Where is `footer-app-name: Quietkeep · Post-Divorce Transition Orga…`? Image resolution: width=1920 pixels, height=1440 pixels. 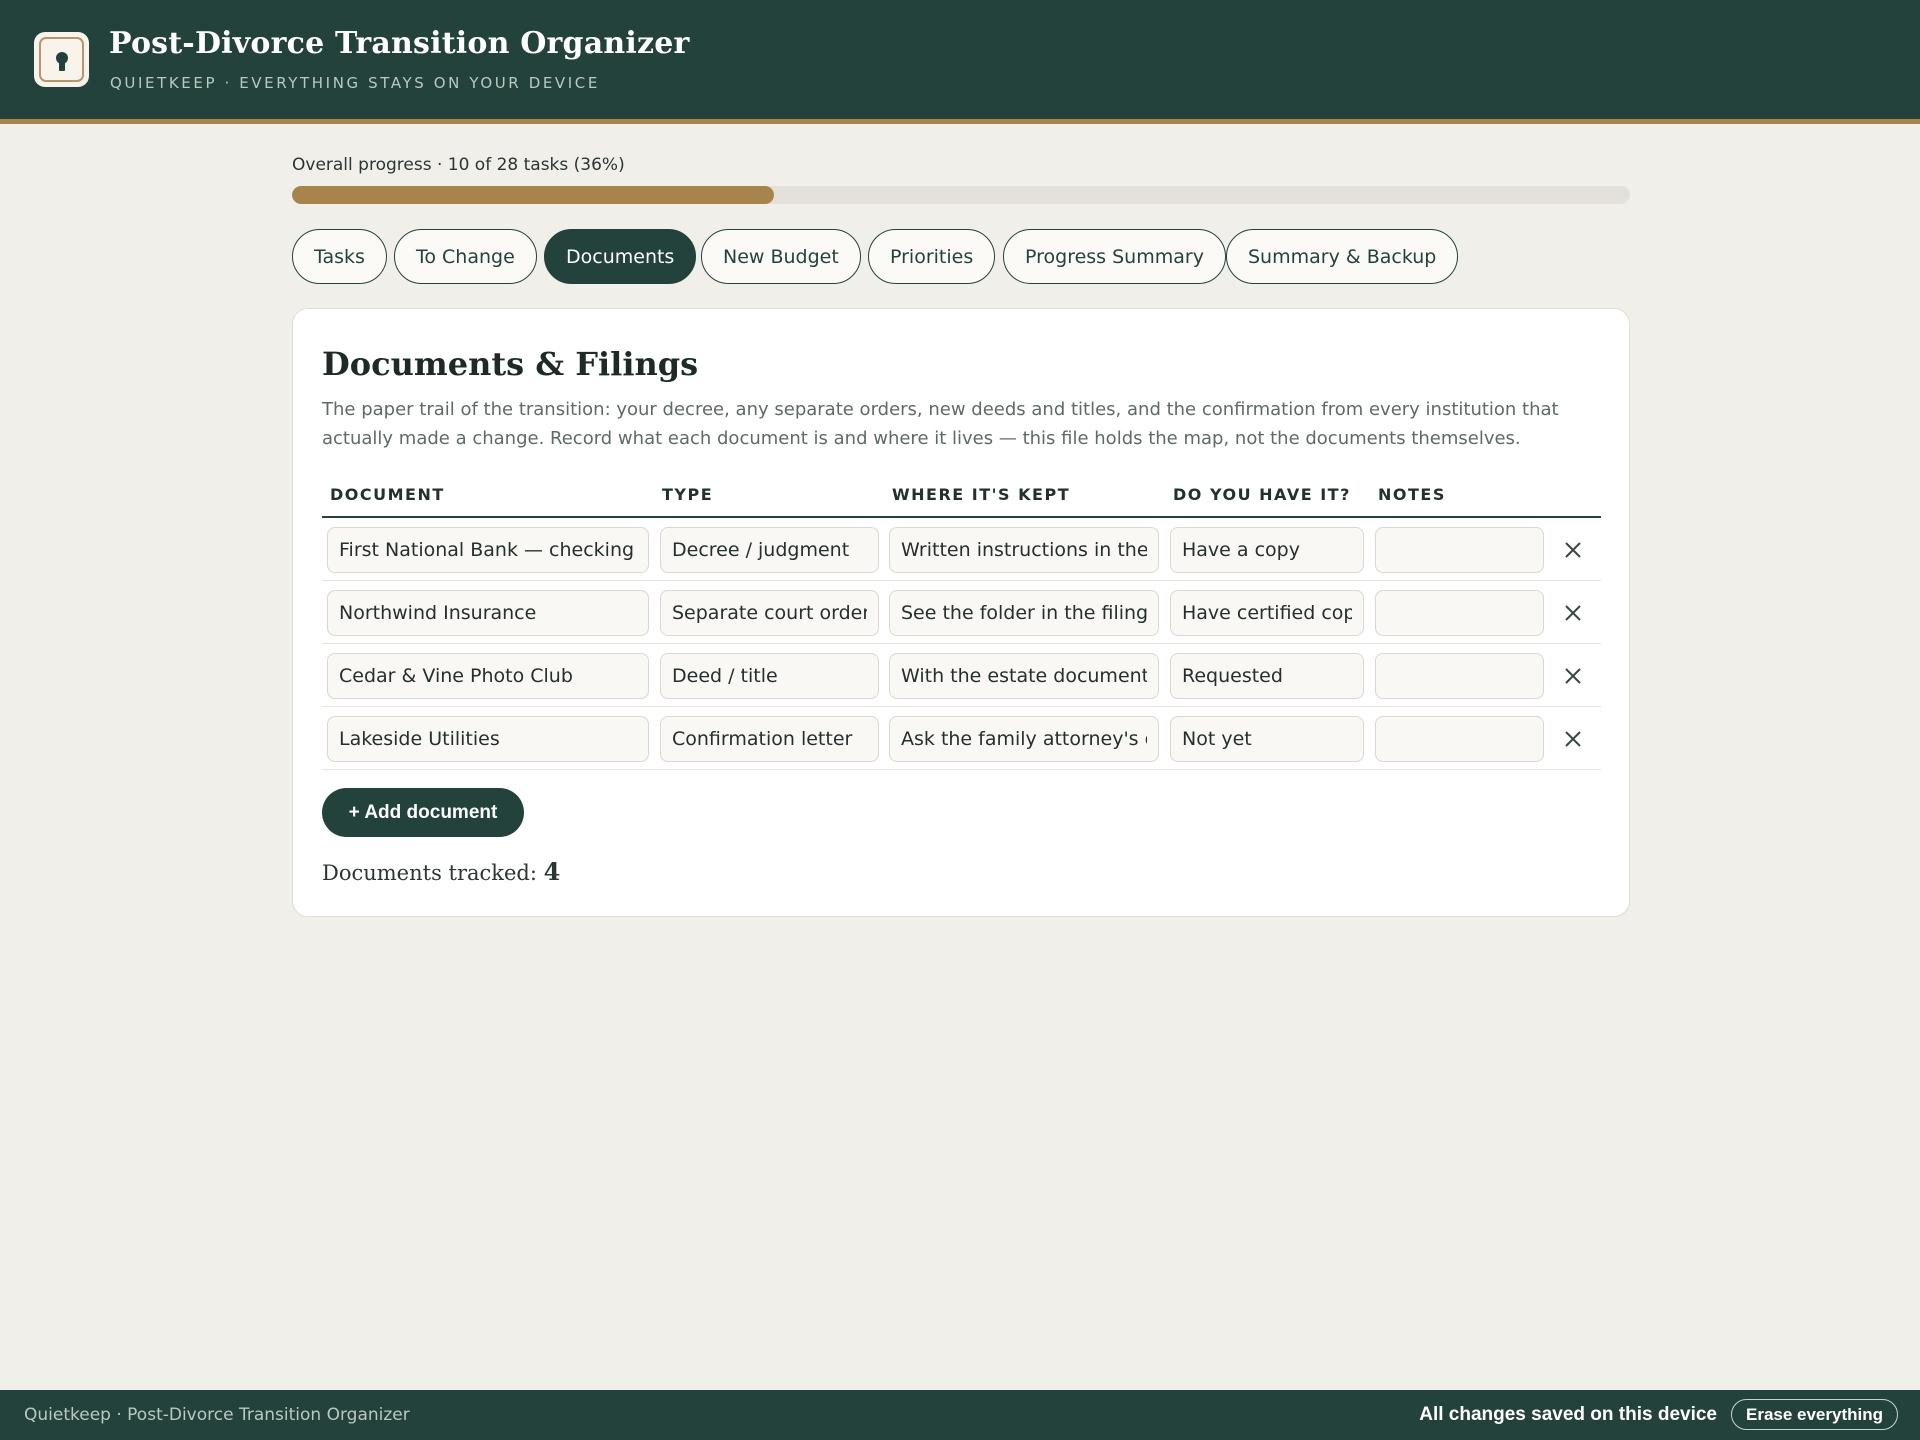
footer-app-name: Quietkeep · Post-Divorce Transition Orga… is located at coordinates (217, 1415).